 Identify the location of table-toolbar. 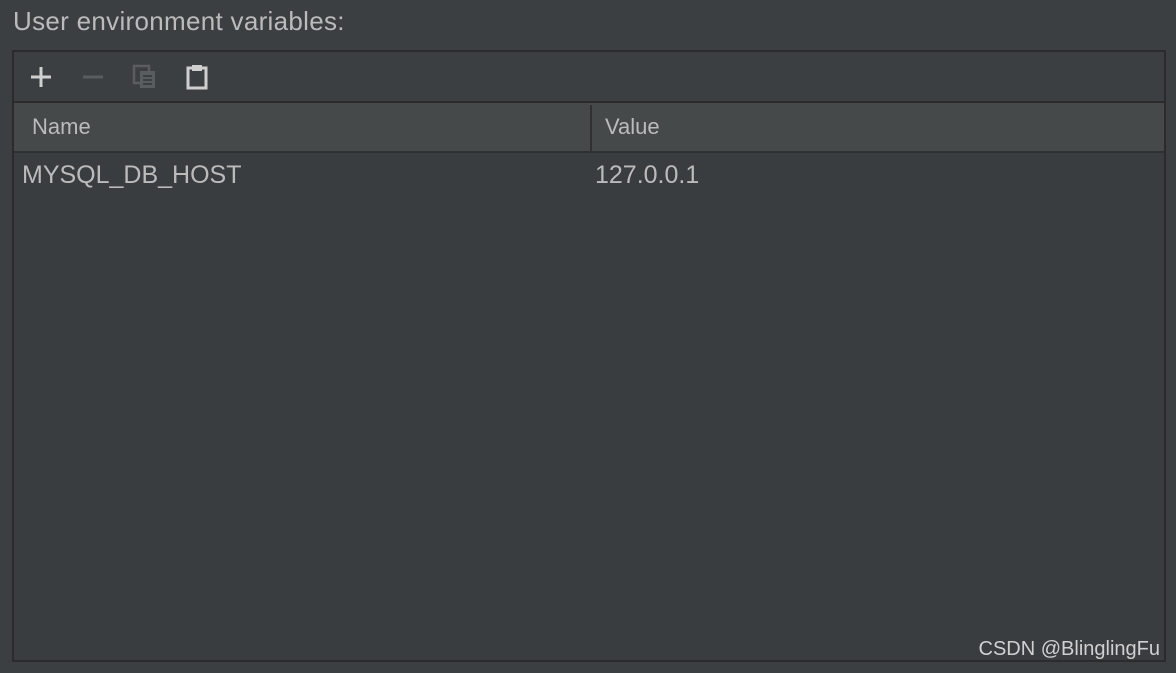
(589, 77).